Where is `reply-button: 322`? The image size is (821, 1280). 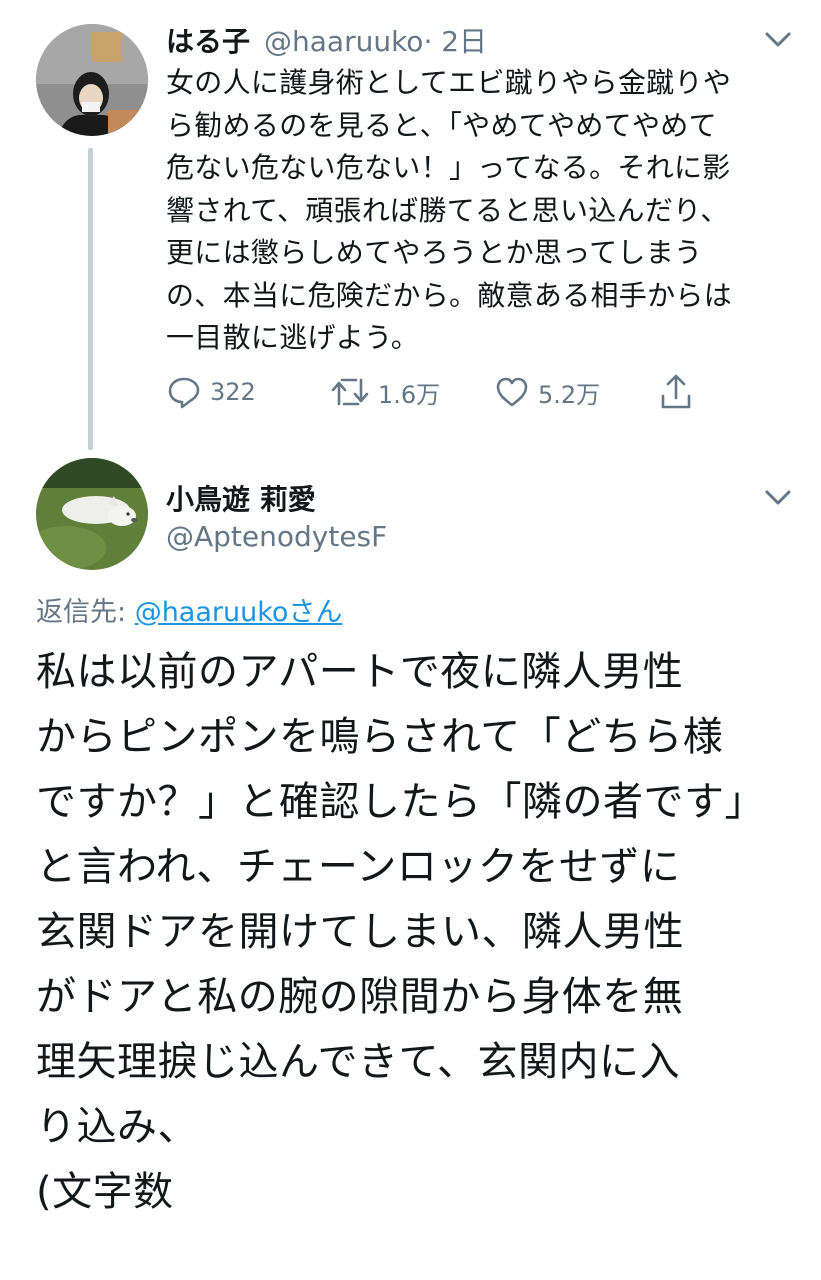
reply-button: 322 is located at coordinates (211, 392).